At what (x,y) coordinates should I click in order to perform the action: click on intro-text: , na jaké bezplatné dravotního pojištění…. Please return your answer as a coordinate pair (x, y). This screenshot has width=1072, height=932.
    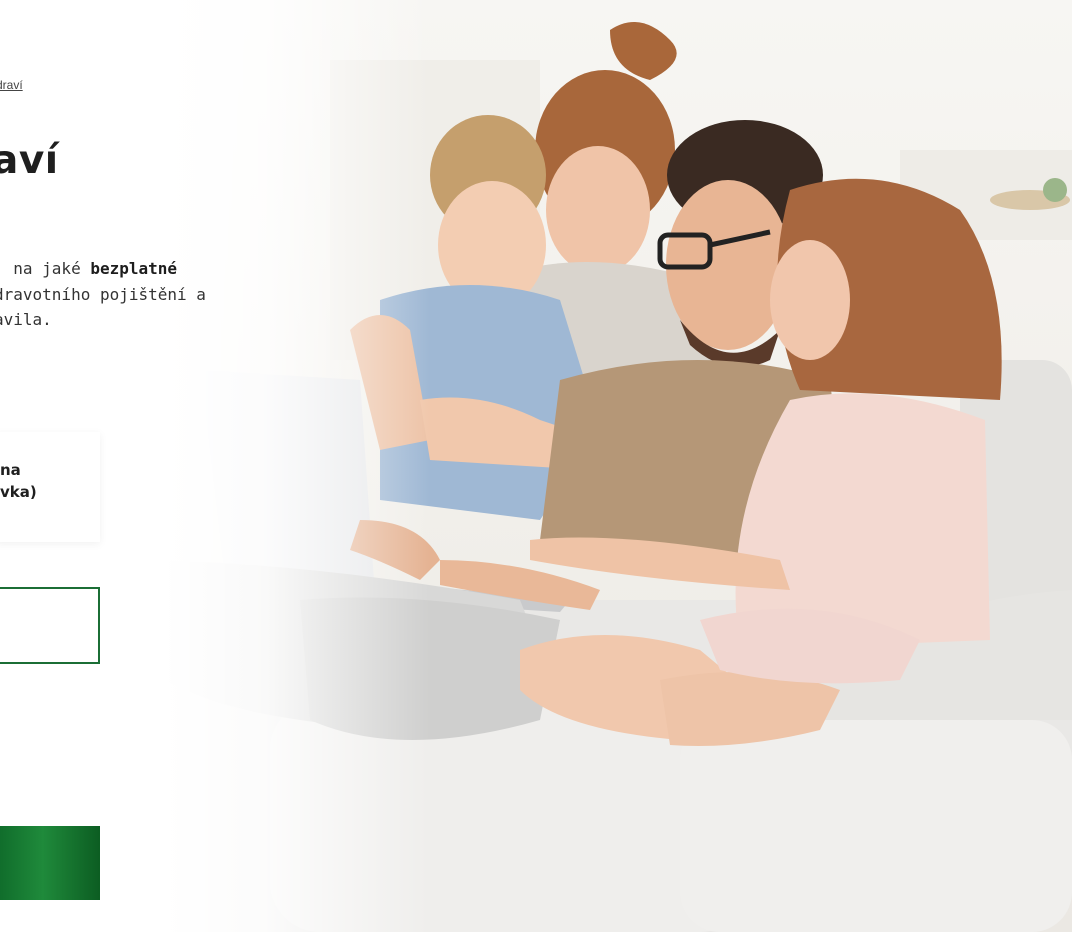
    Looking at the image, I should click on (122, 294).